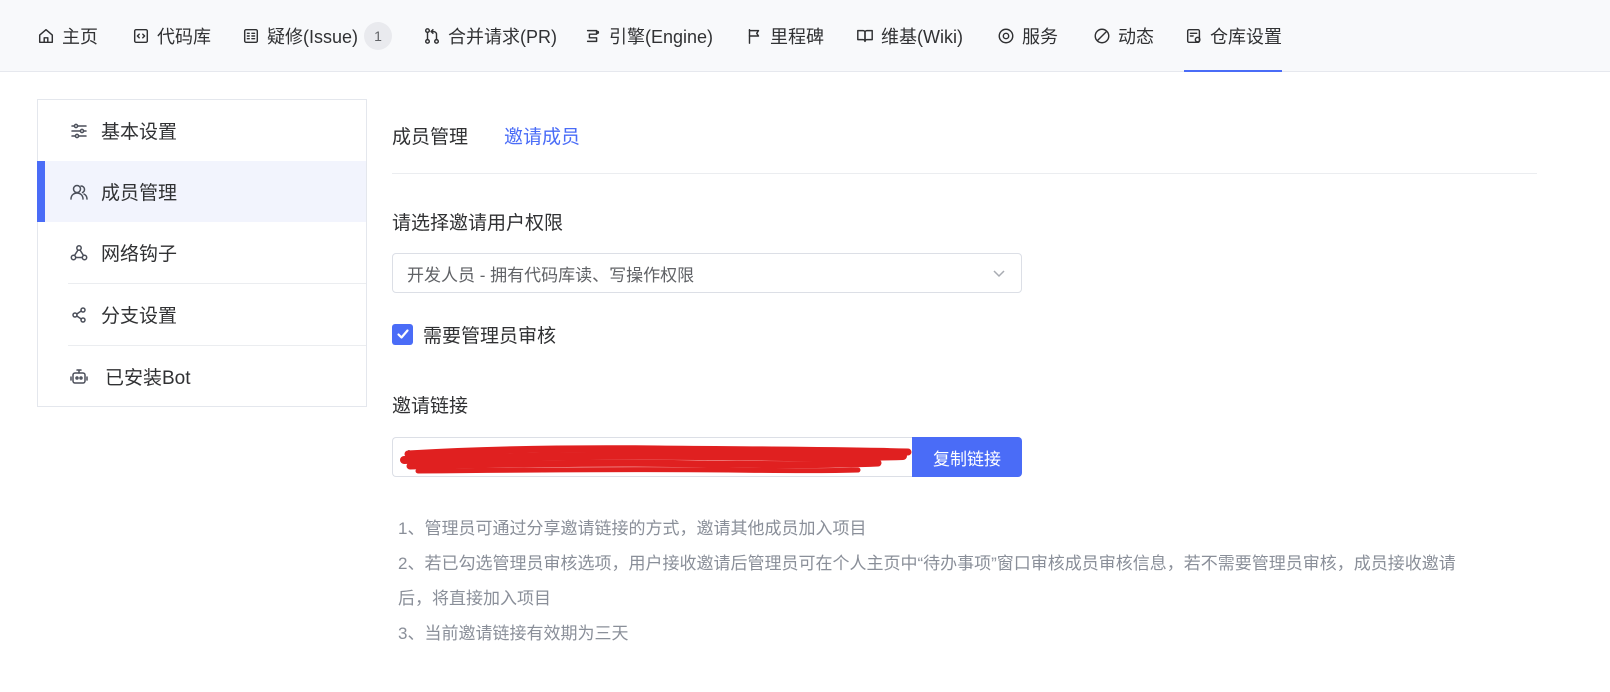 This screenshot has height=692, width=1610. Describe the element at coordinates (1040, 37) in the screenshot. I see `nav-item-label: 服务` at that location.